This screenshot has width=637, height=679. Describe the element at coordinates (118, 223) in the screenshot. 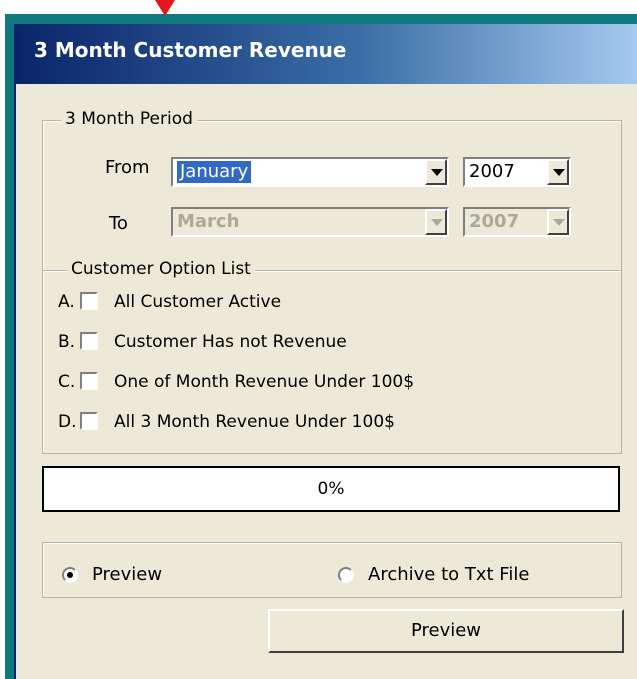

I see `to-label: To` at that location.